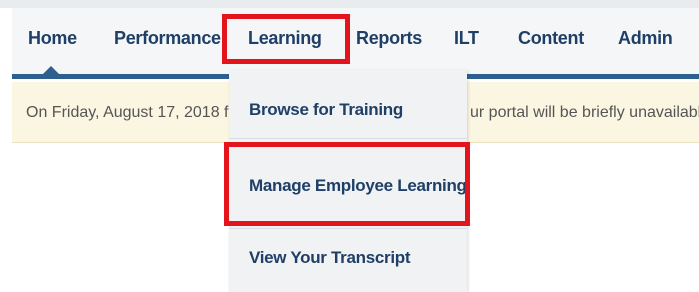  I want to click on nav-item-home: Home, so click(52, 38).